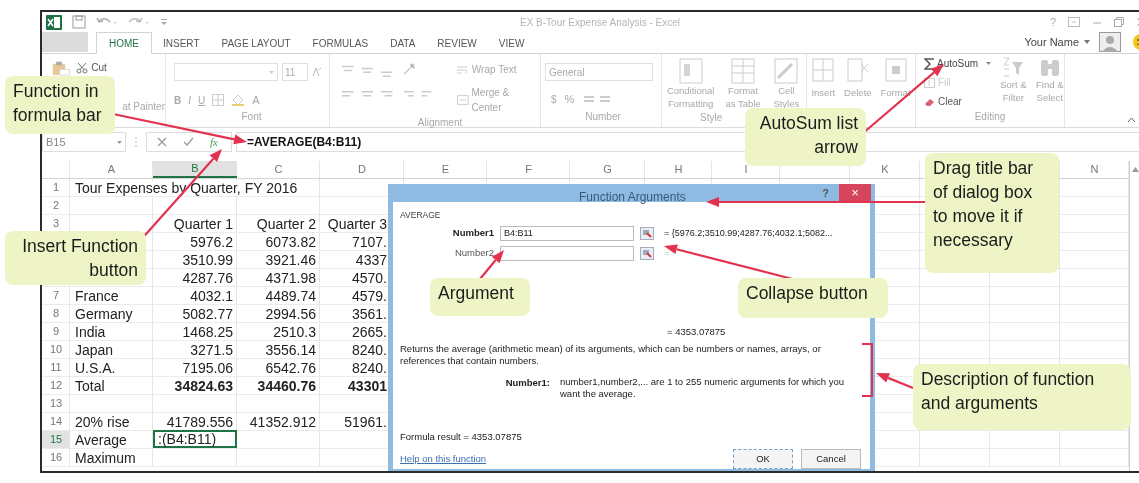 Image resolution: width=1139 pixels, height=483 pixels. Describe the element at coordinates (56, 205) in the screenshot. I see `row-number: 2` at that location.